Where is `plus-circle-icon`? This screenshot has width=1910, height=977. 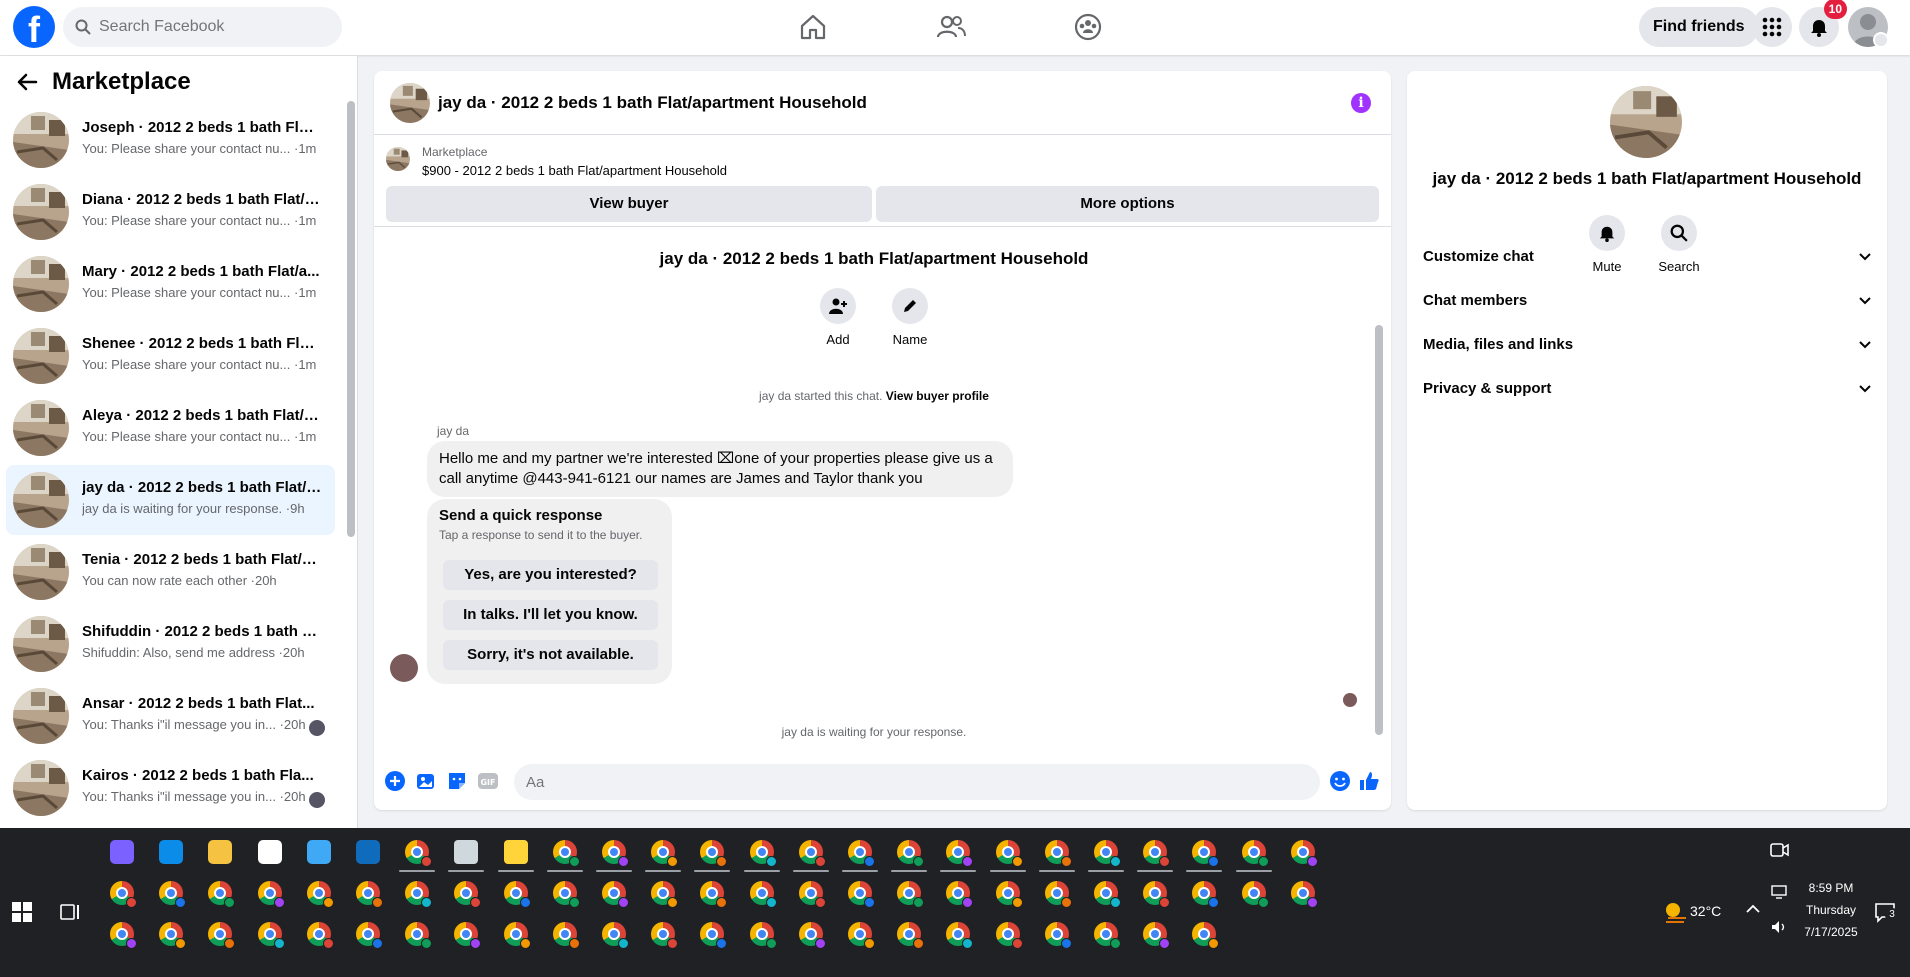
plus-circle-icon is located at coordinates (395, 781).